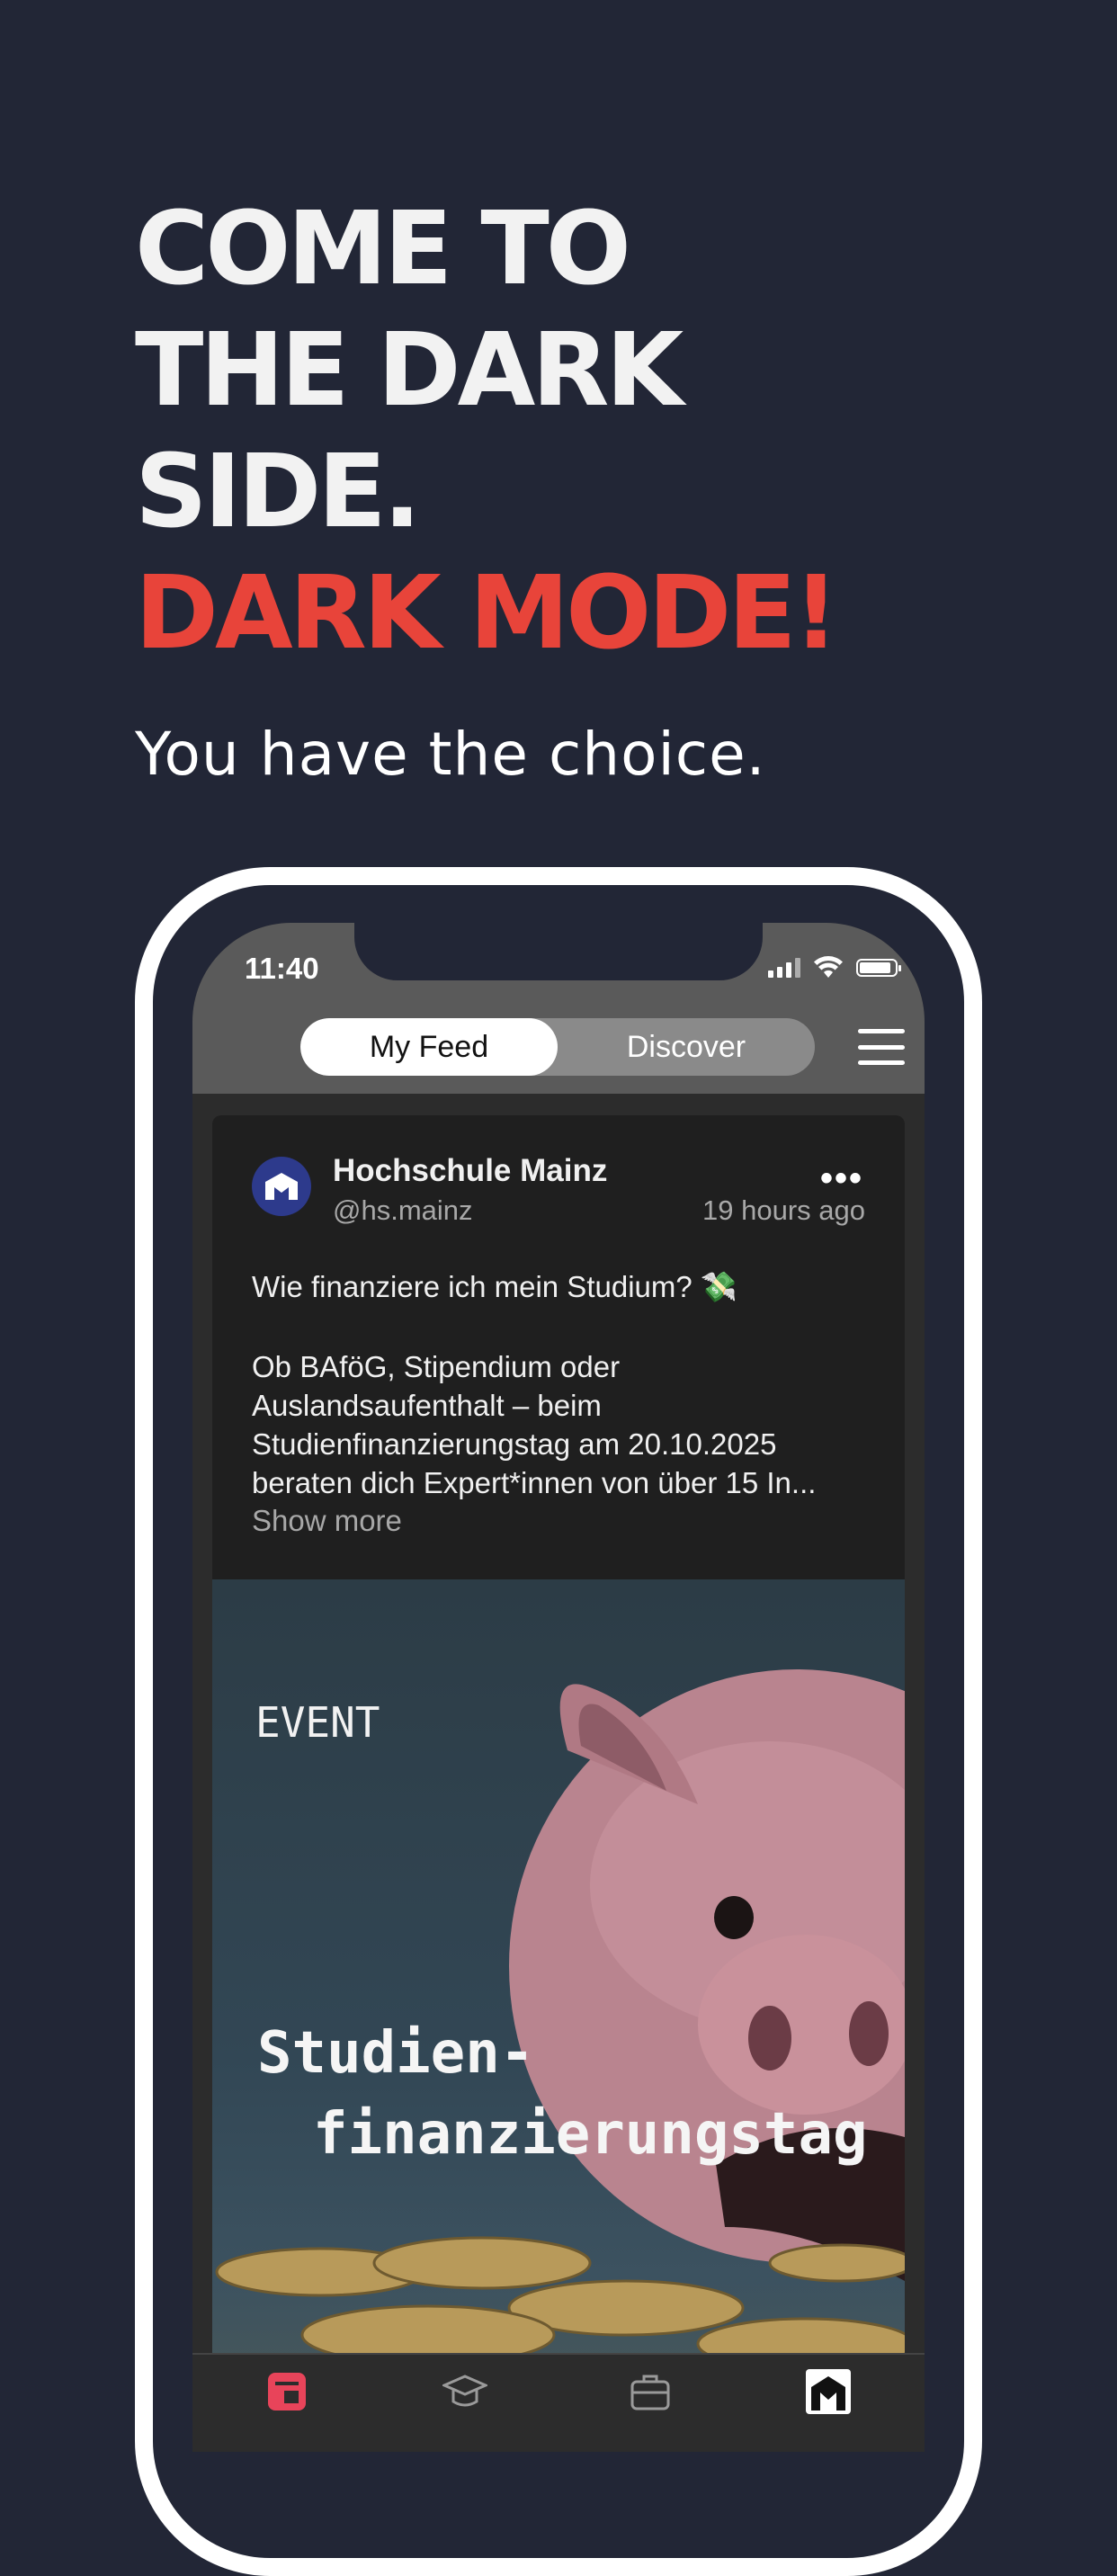 The image size is (1117, 2576). I want to click on status-icons, so click(834, 967).